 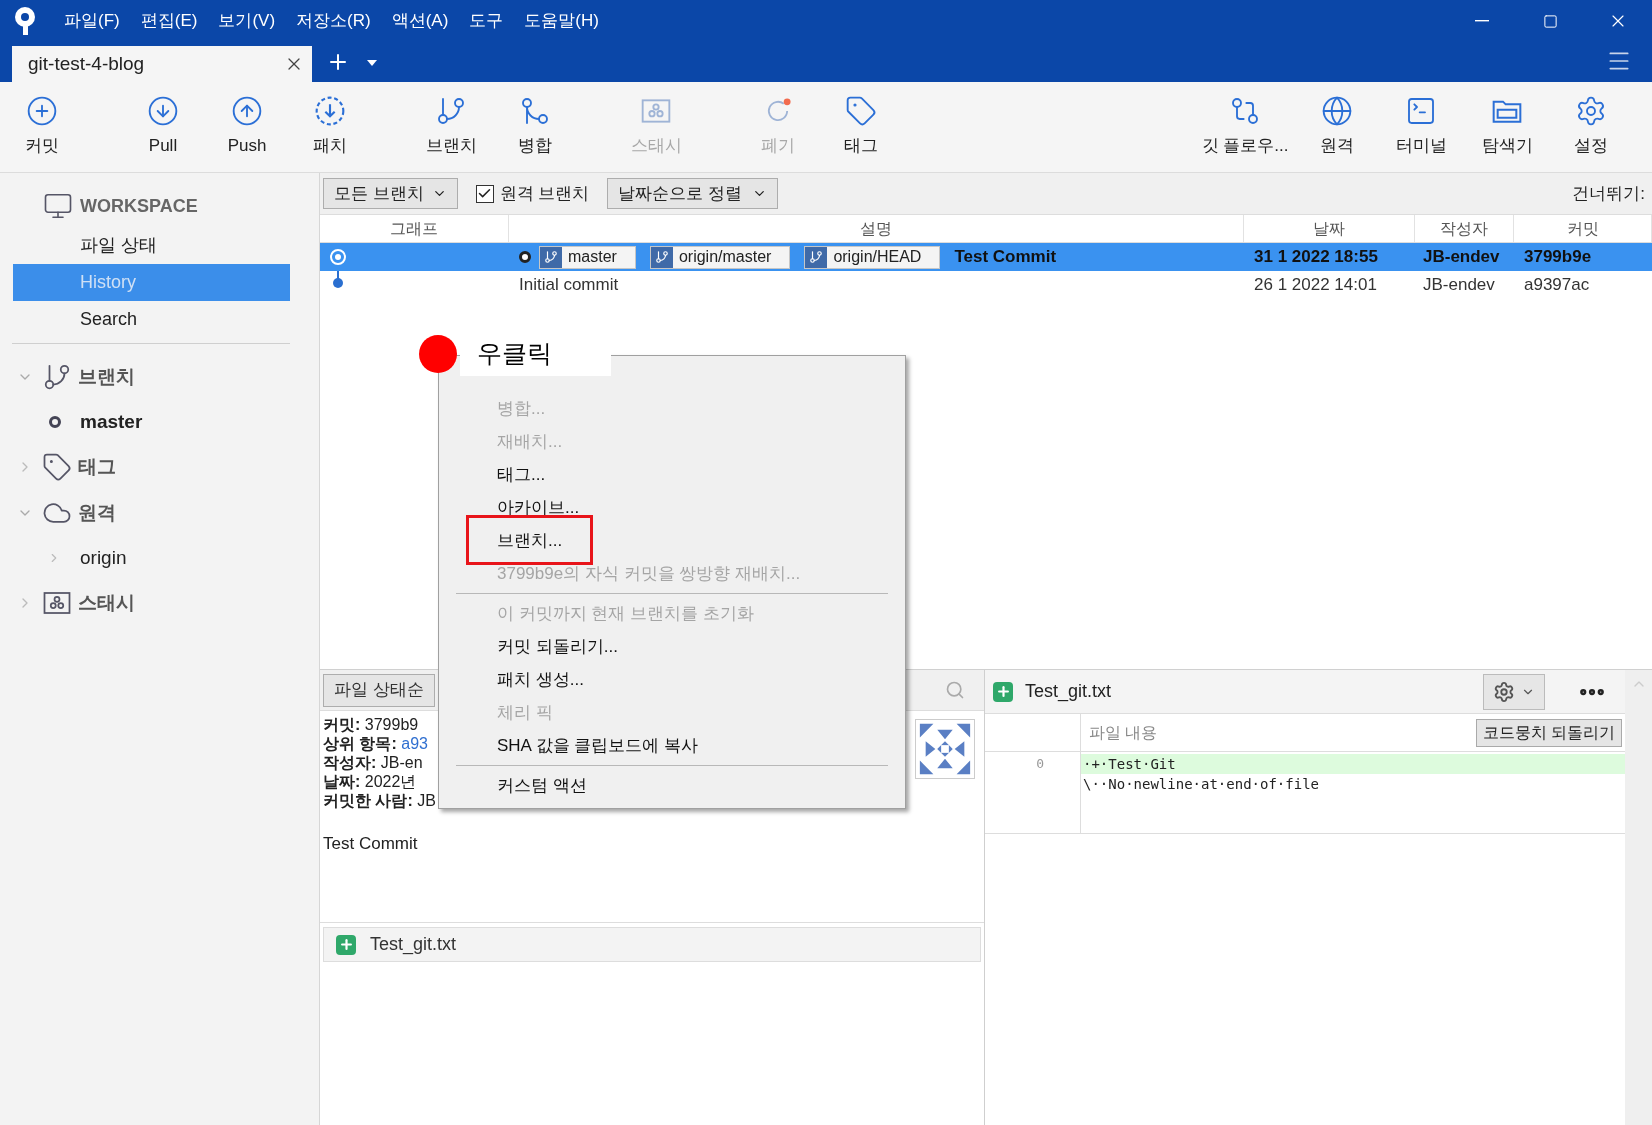 What do you see at coordinates (169, 21) in the screenshot?
I see `menu-item: 편집(E)` at bounding box center [169, 21].